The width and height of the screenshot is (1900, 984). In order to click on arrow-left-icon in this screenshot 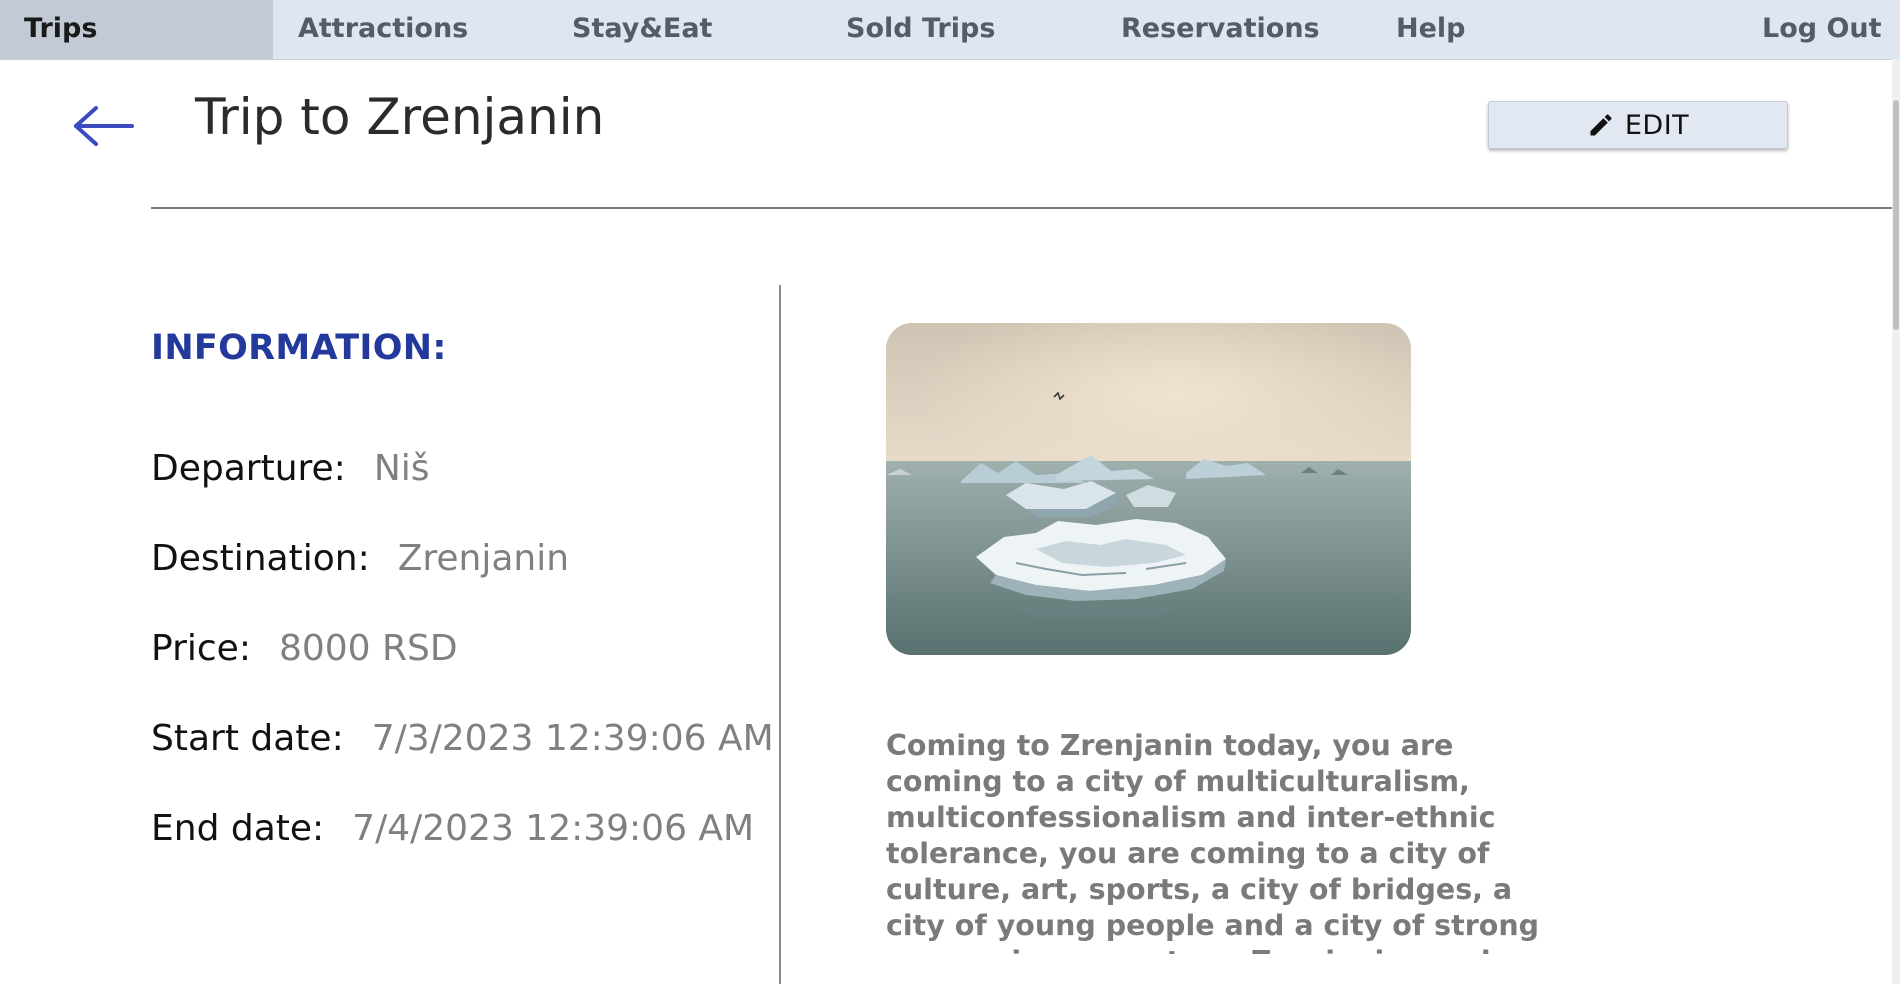, I will do `click(103, 126)`.